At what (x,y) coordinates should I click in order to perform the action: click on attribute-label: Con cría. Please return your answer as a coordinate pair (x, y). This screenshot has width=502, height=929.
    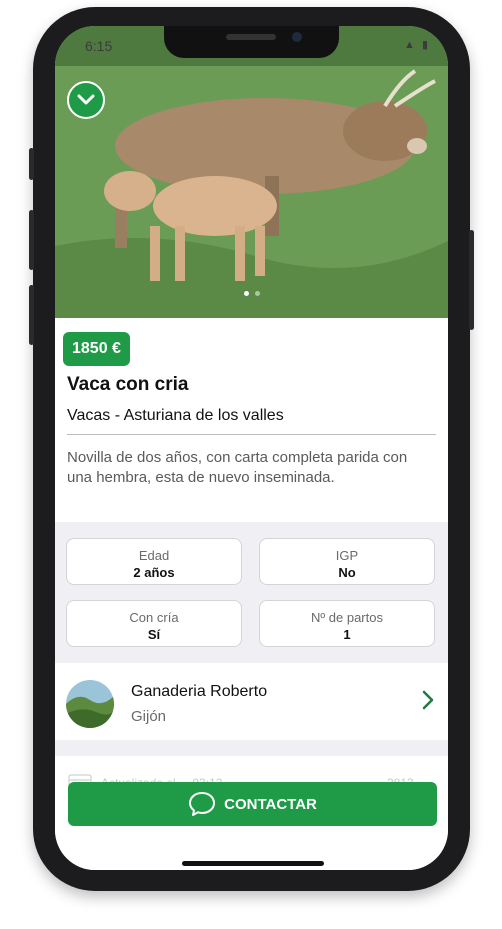
    Looking at the image, I should click on (154, 617).